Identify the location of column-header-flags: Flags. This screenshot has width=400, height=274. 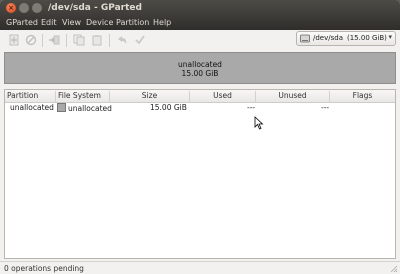
(362, 96).